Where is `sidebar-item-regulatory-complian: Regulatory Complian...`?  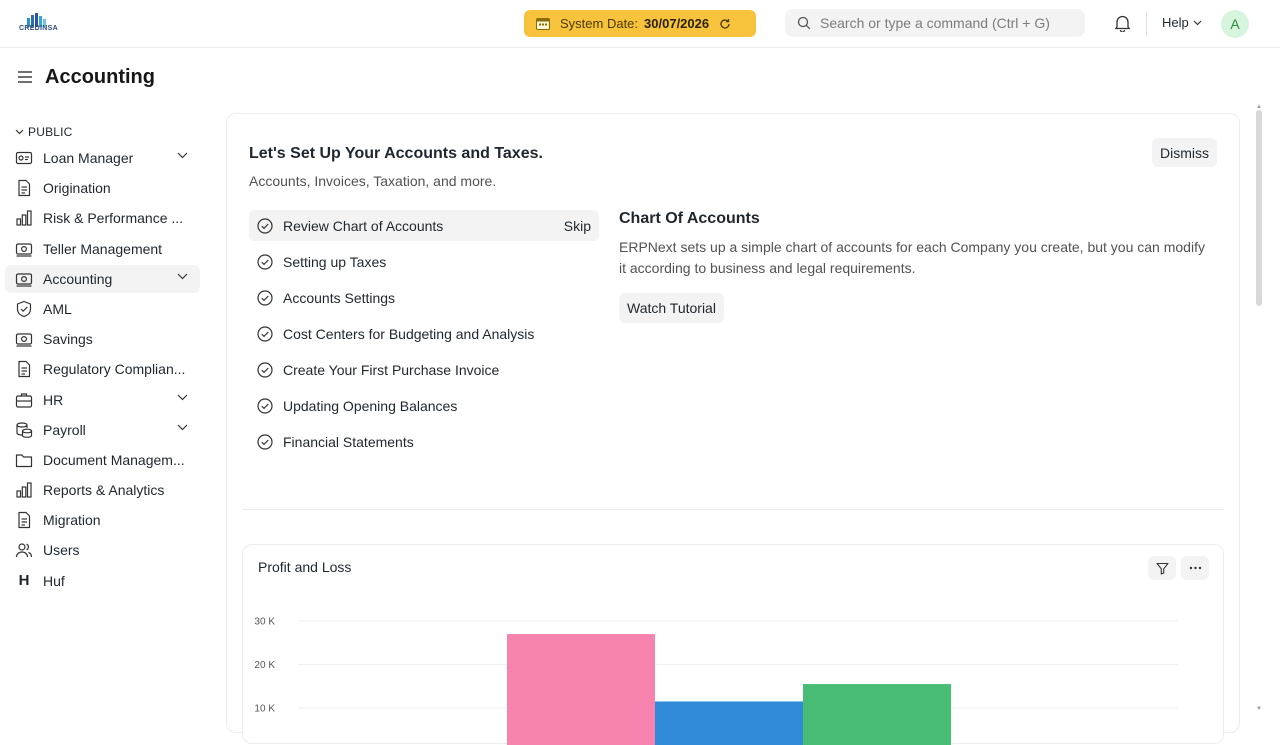 sidebar-item-regulatory-complian: Regulatory Complian... is located at coordinates (102, 369).